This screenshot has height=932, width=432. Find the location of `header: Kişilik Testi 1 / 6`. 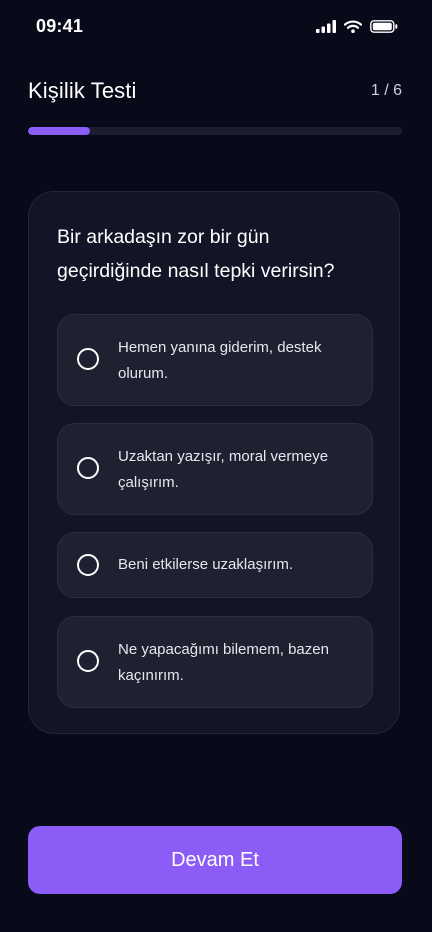

header: Kişilik Testi 1 / 6 is located at coordinates (215, 93).